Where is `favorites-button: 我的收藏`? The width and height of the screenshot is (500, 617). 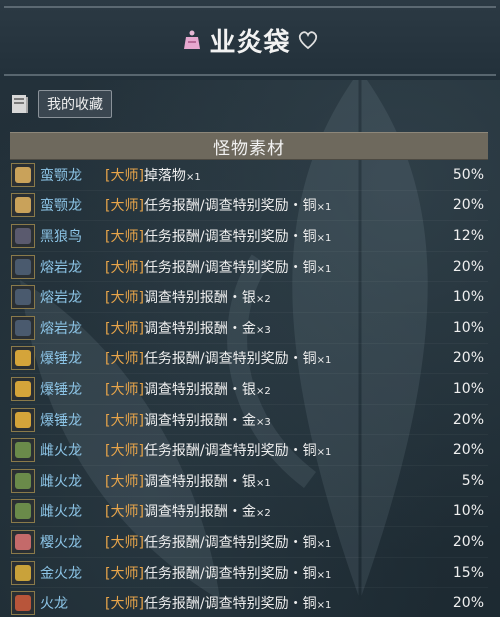
favorites-button: 我的收藏 is located at coordinates (75, 104).